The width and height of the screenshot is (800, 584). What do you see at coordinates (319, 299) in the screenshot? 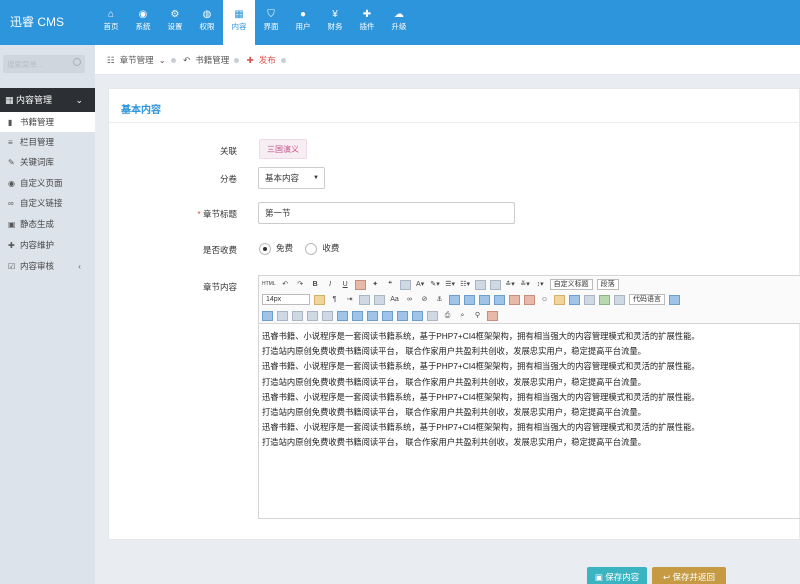
I see `ltr-icon` at bounding box center [319, 299].